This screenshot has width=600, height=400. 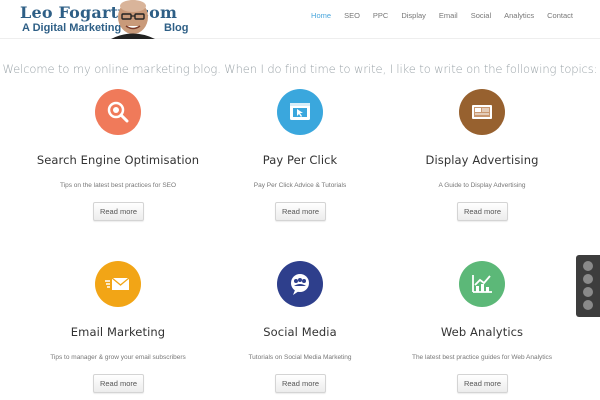 I want to click on feature-title: Display Advertising, so click(x=482, y=160).